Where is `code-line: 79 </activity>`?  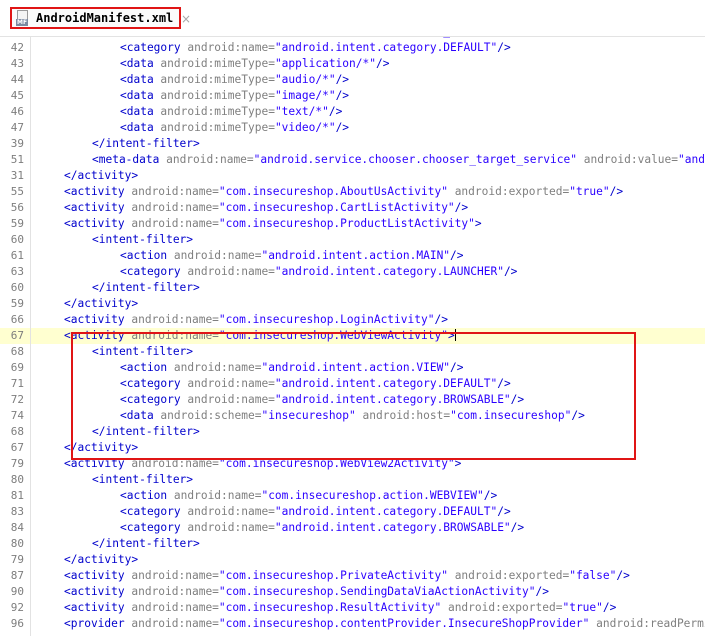 code-line: 79 </activity> is located at coordinates (352, 560).